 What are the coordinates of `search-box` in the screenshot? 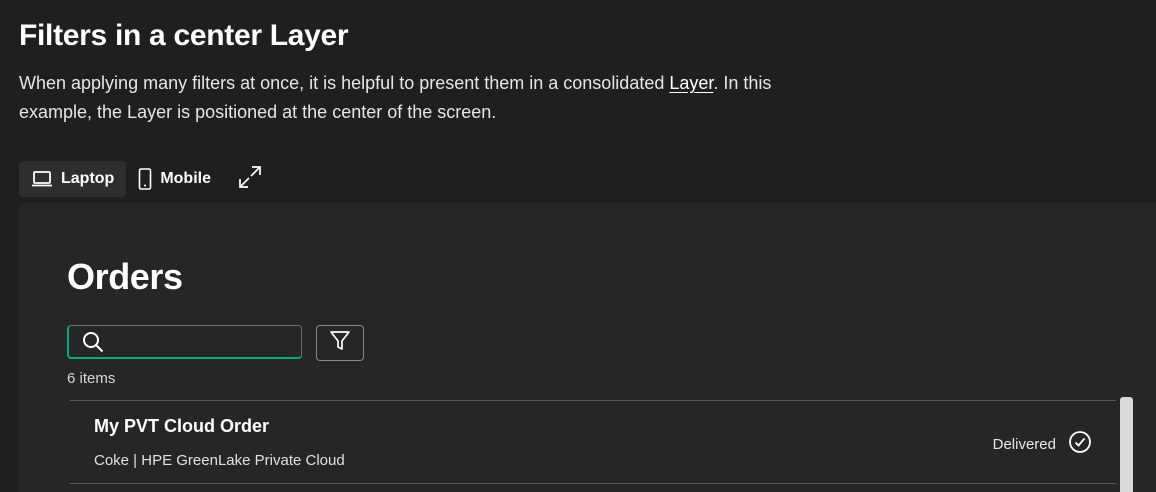 It's located at (197, 342).